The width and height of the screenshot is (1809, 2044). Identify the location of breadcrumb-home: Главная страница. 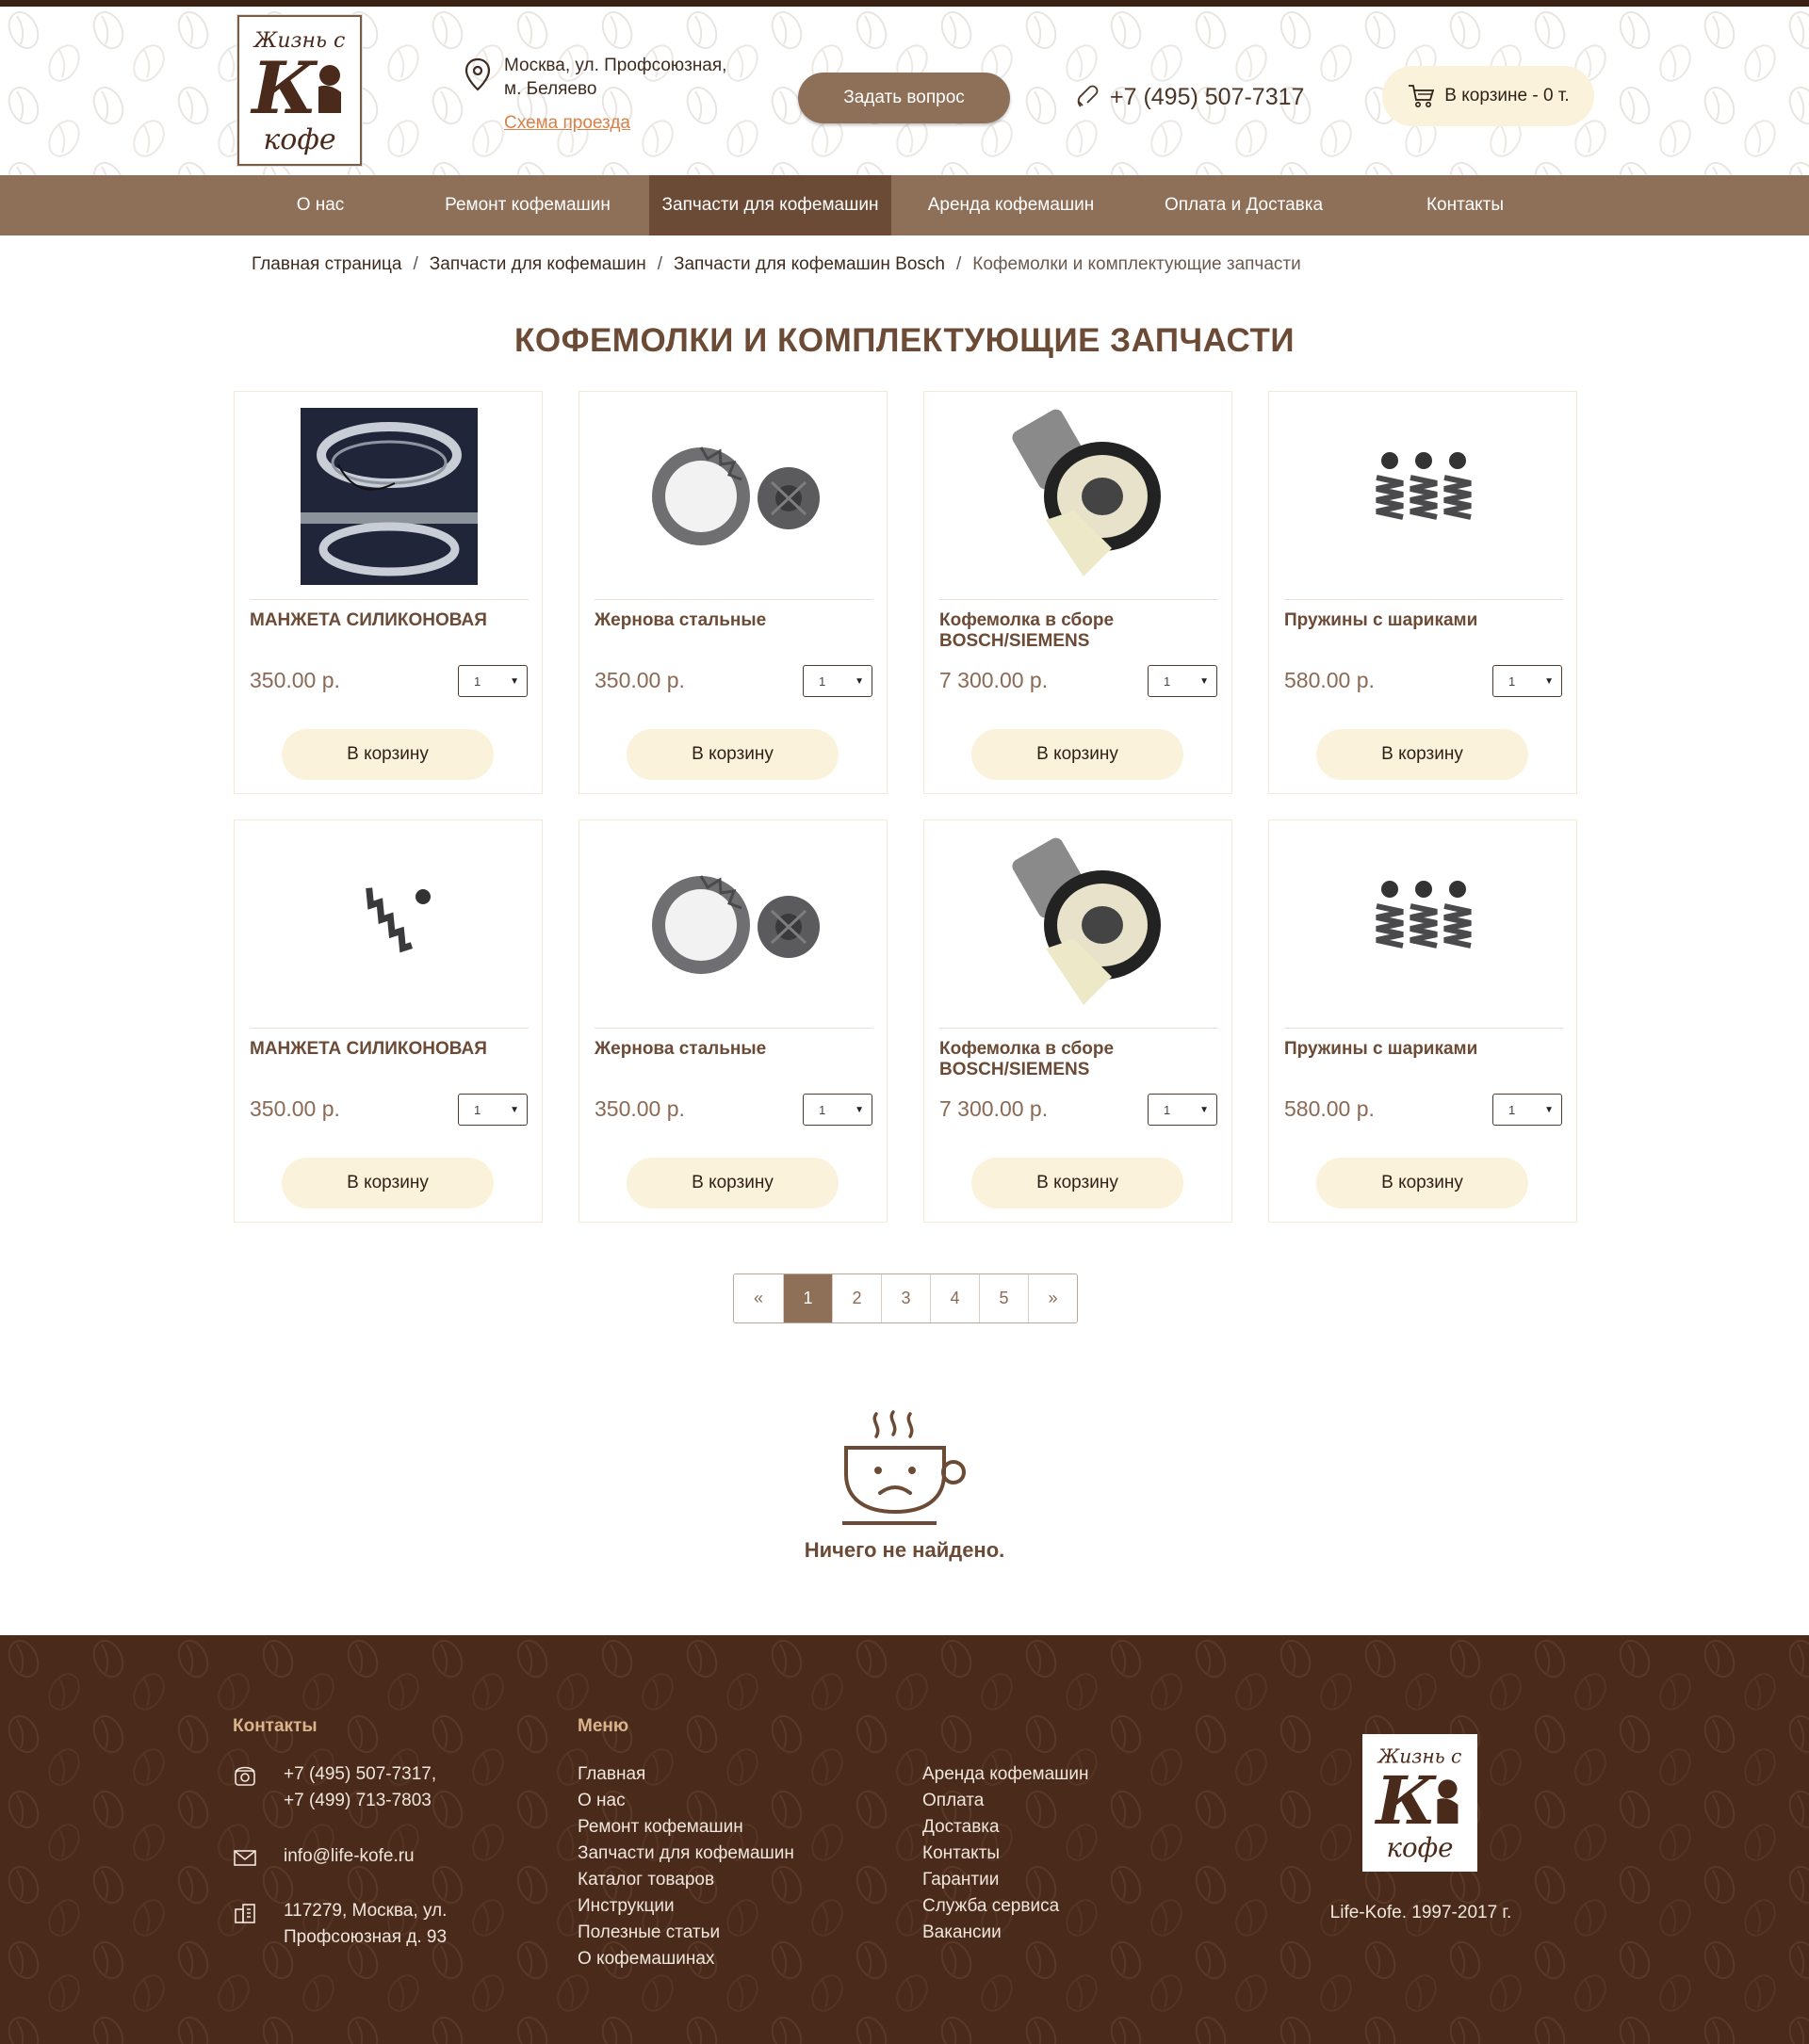
(327, 264).